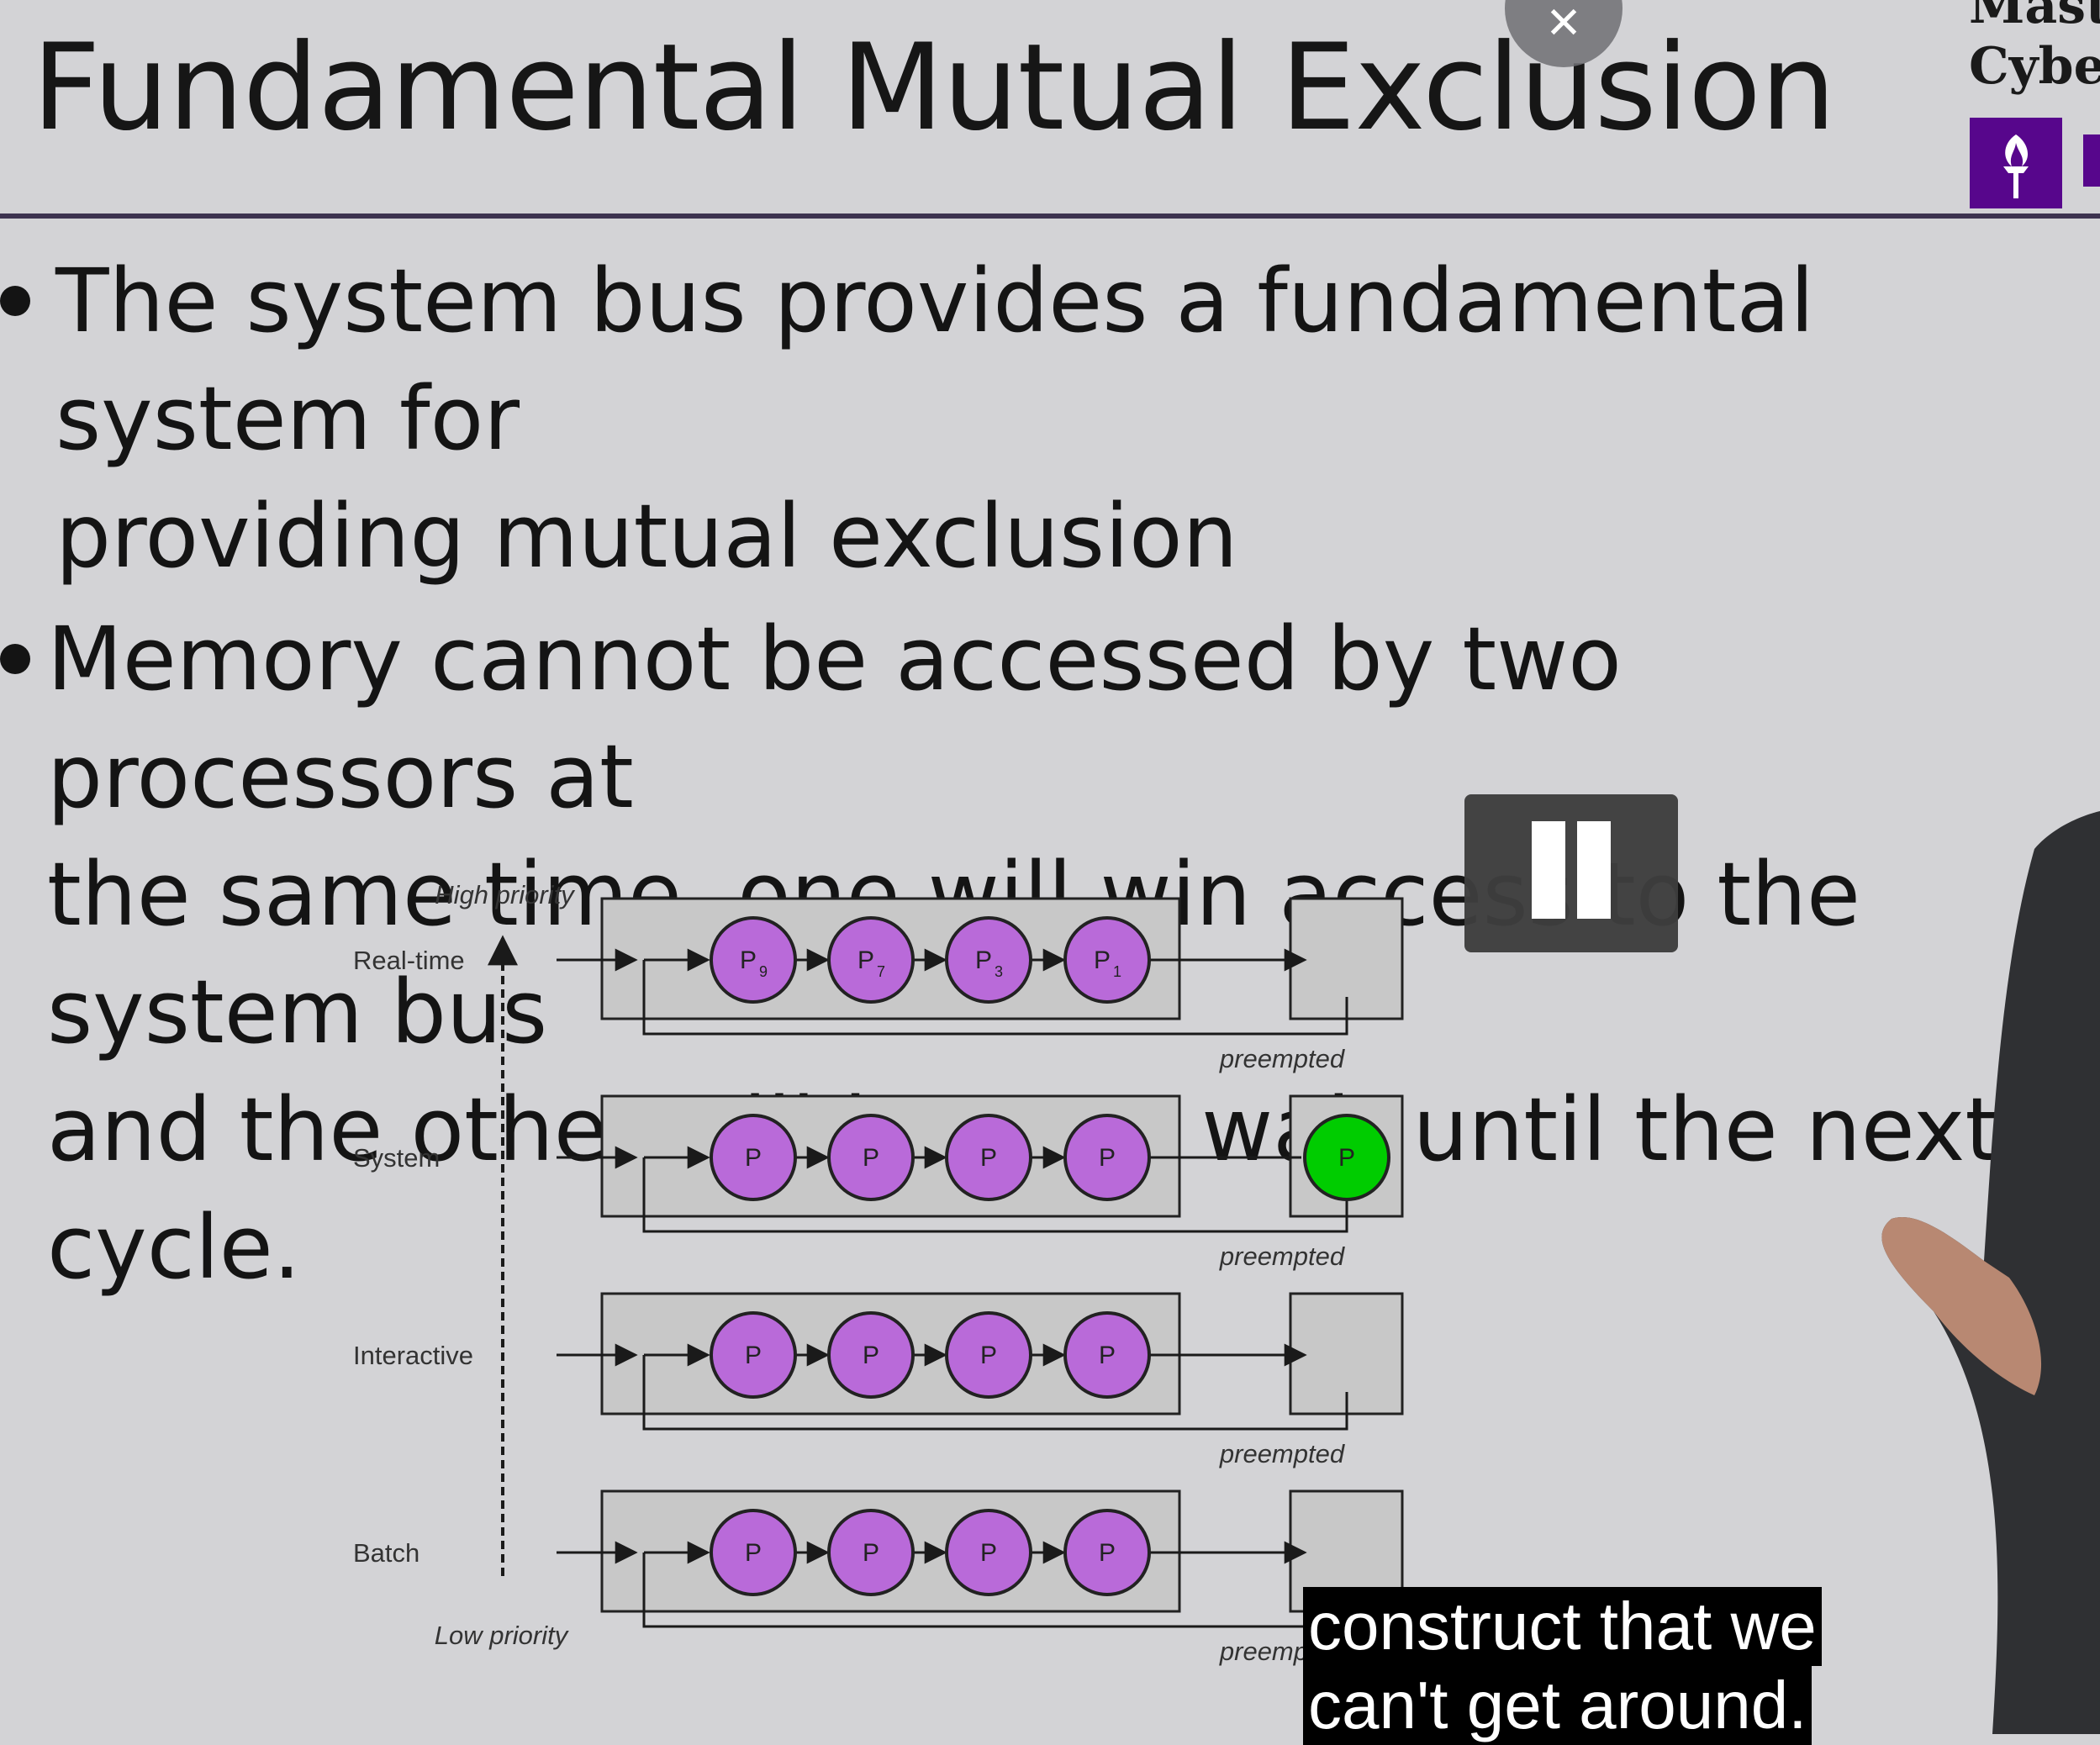 The height and width of the screenshot is (1745, 2100). I want to click on subtitle-caption: construct that we can't get around., so click(1562, 1666).